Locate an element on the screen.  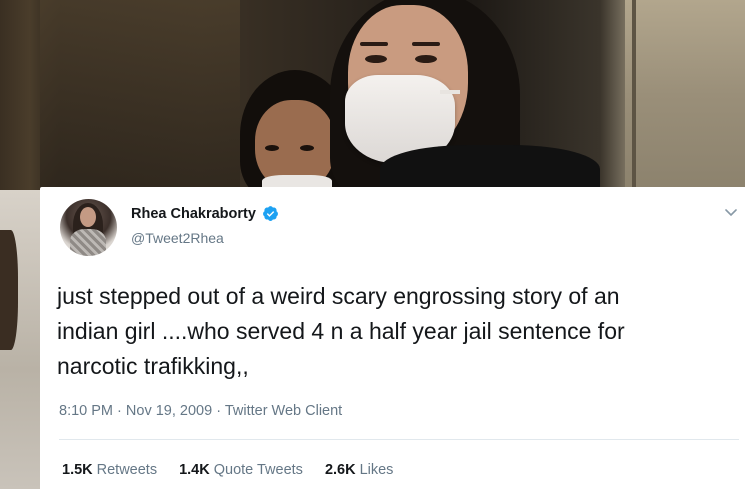
quote-tweets-stat: 1.4K Quote Tweets is located at coordinates (241, 470).